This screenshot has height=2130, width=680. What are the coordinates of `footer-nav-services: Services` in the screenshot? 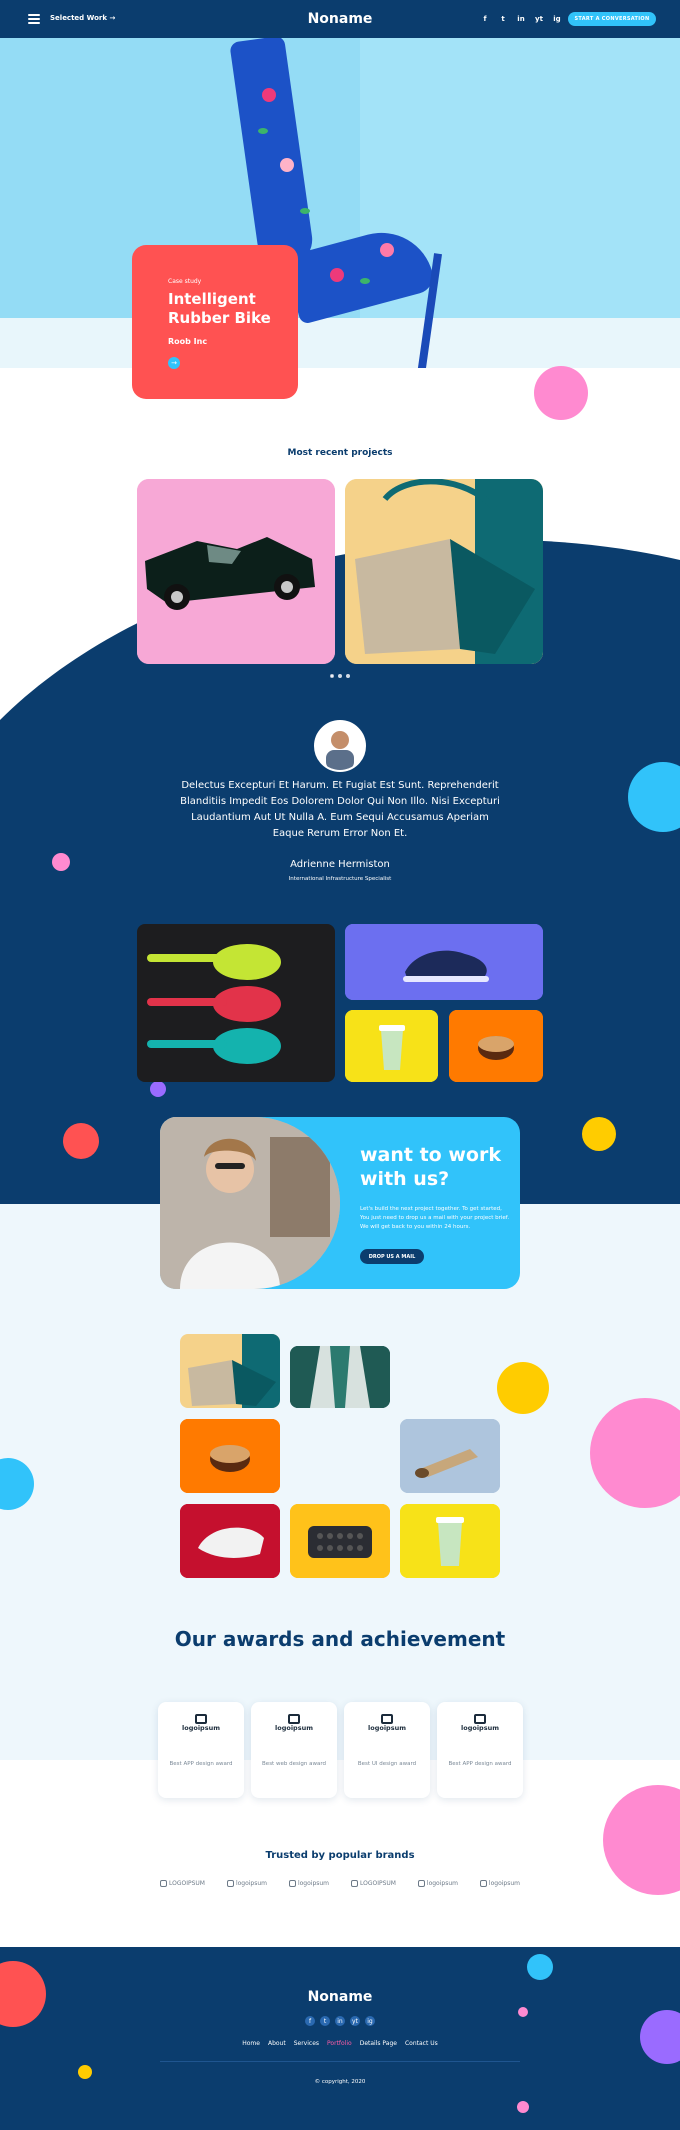 It's located at (306, 2043).